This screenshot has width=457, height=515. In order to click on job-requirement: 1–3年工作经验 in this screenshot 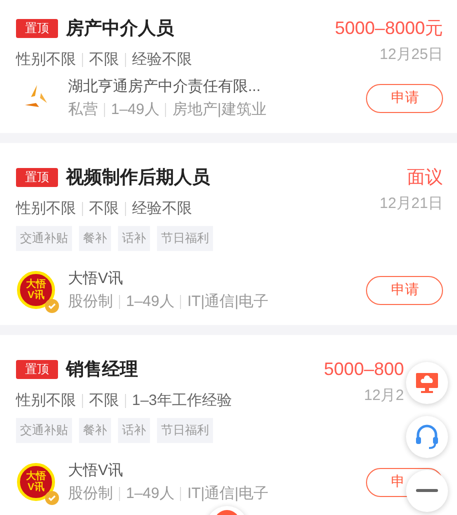, I will do `click(182, 400)`.